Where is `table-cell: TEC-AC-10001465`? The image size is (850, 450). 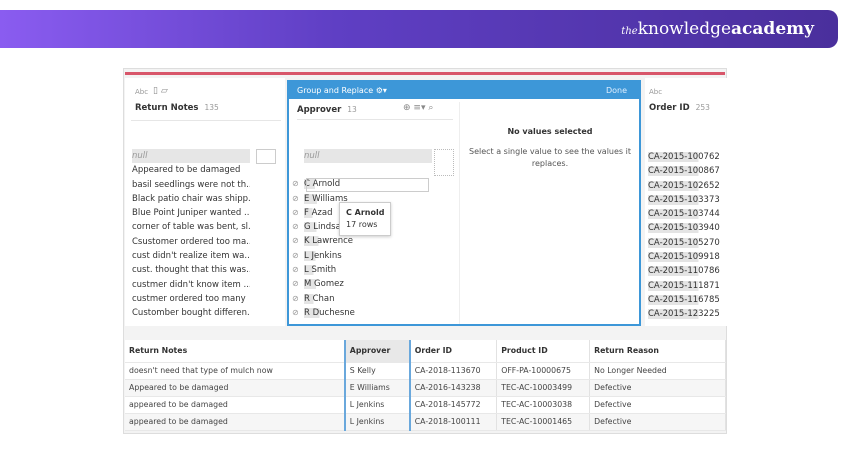 table-cell: TEC-AC-10001465 is located at coordinates (543, 422).